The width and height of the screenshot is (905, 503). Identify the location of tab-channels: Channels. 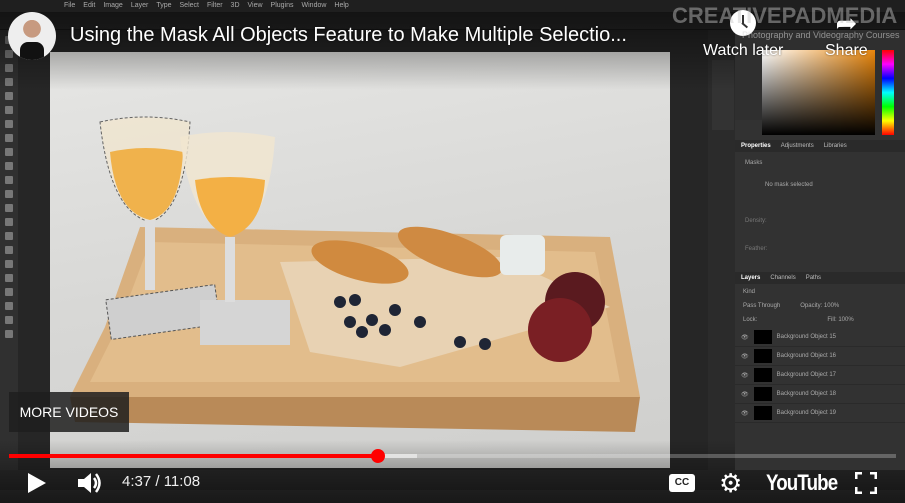
(782, 278).